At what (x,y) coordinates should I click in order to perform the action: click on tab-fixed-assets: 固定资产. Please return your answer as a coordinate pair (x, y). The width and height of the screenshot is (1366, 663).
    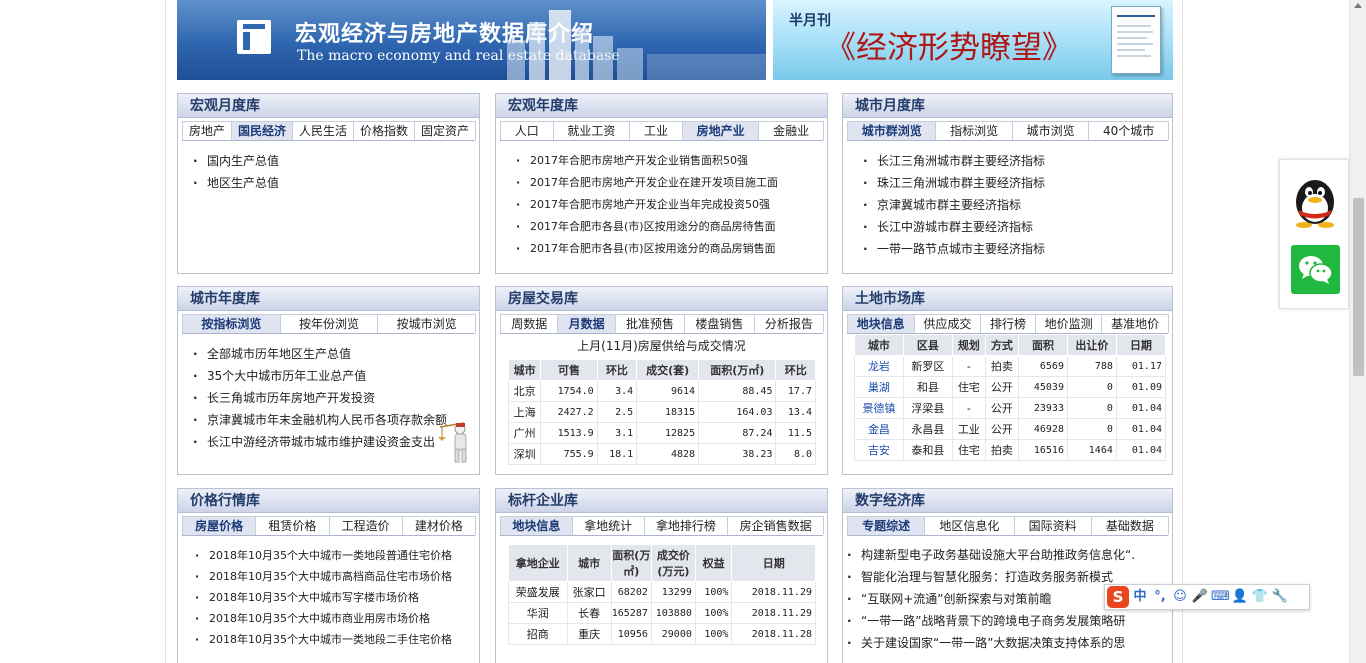
    Looking at the image, I should click on (445, 130).